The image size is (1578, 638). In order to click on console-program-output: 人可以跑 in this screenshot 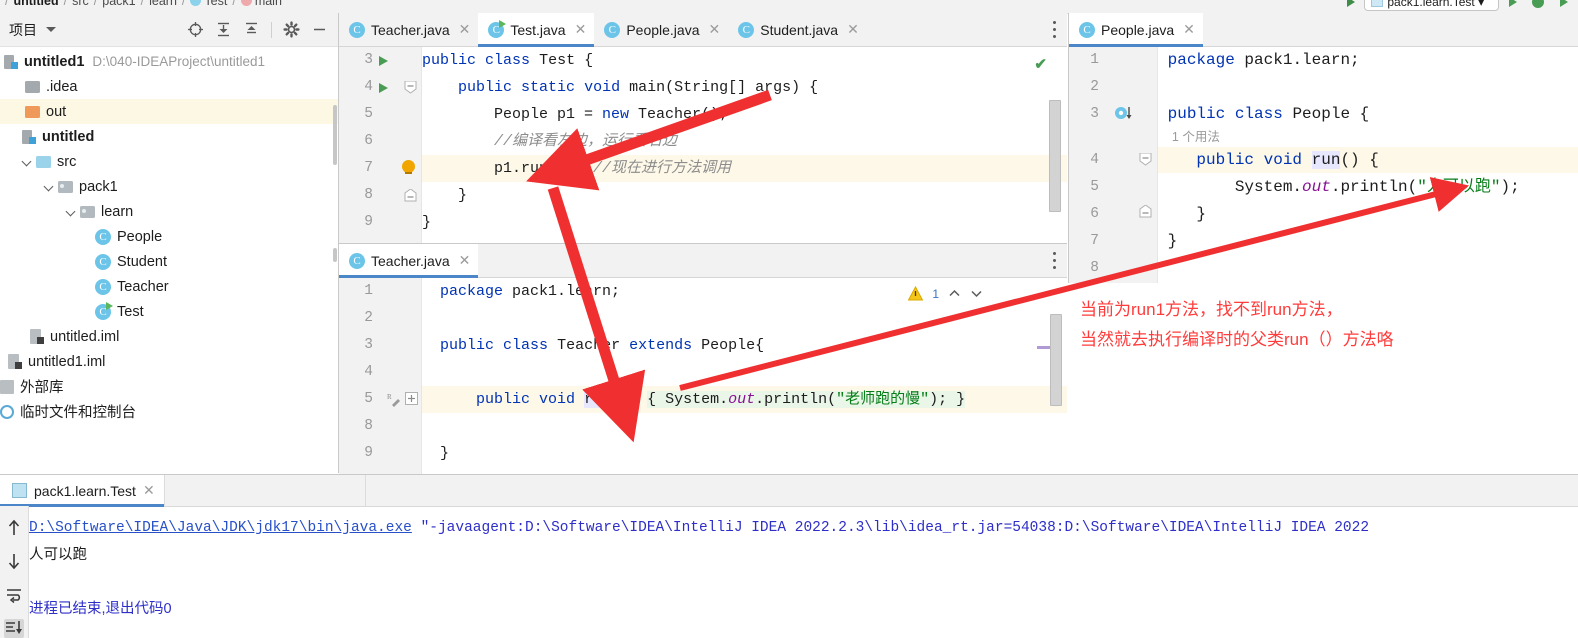, I will do `click(803, 555)`.